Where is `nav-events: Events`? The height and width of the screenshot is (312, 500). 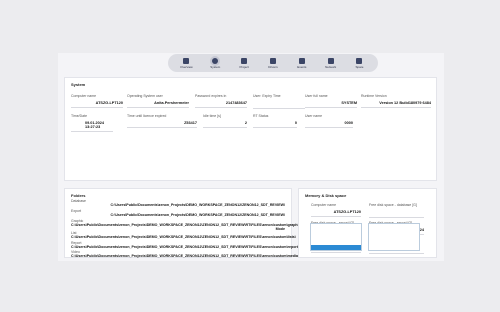
nav-events: Events is located at coordinates (302, 63).